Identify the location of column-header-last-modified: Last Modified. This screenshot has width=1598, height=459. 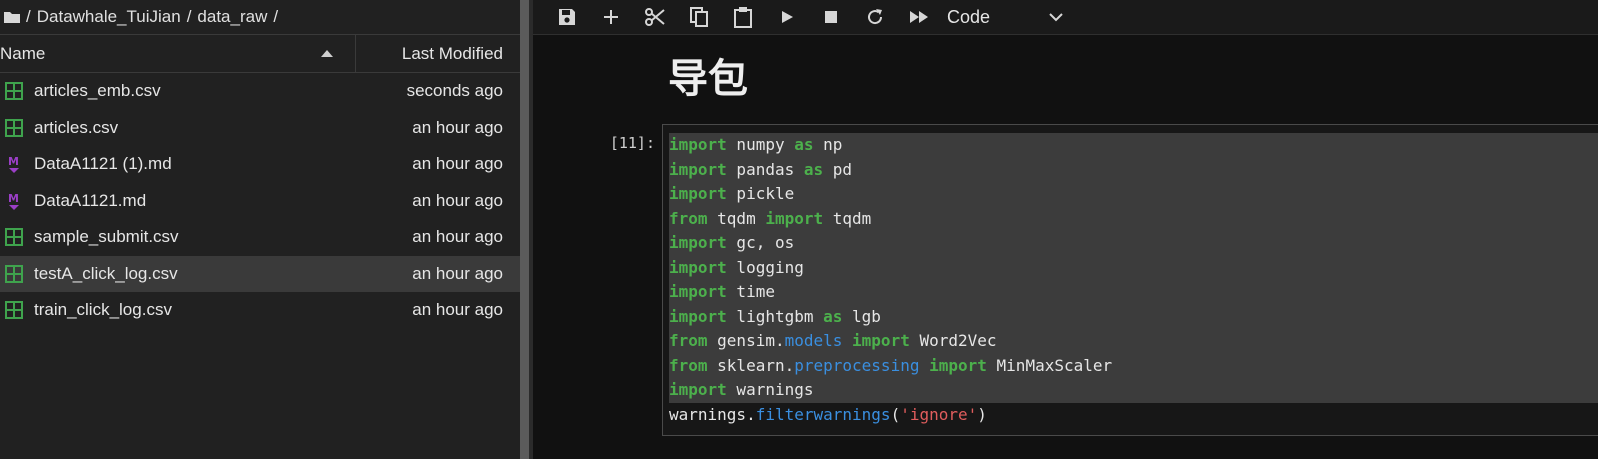
(438, 54).